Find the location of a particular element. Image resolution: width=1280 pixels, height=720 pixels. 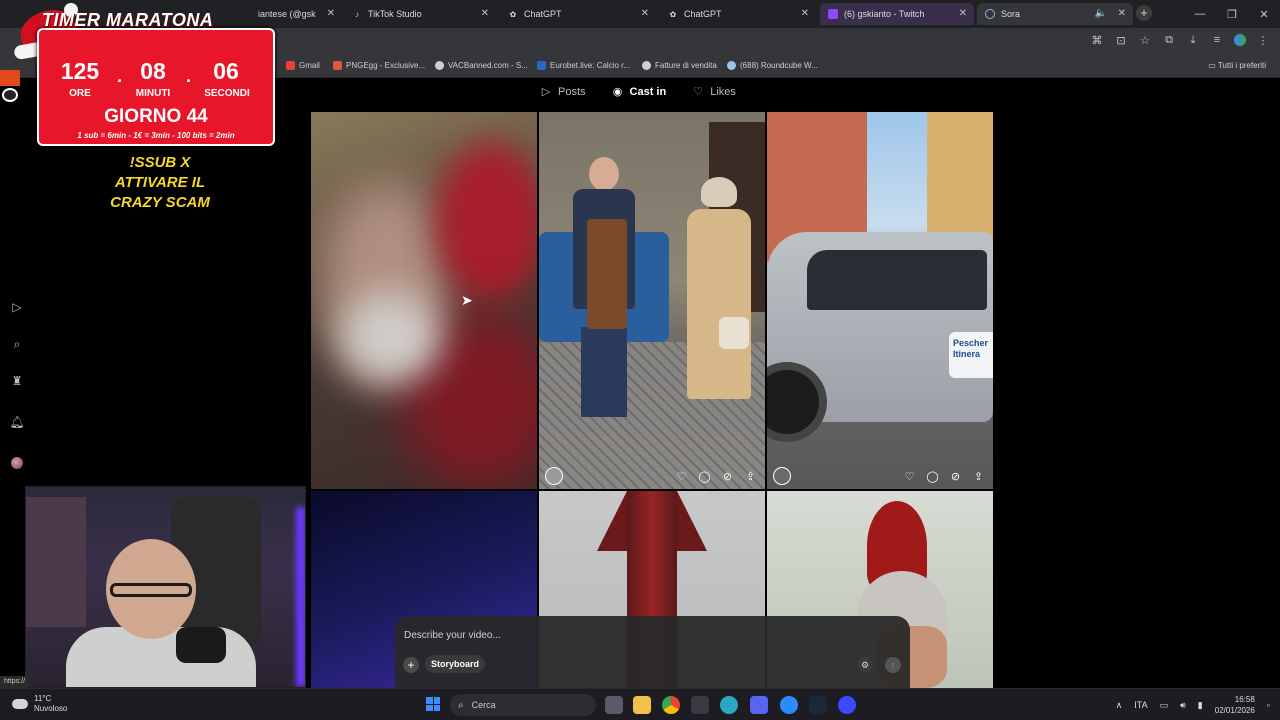

start-button is located at coordinates (433, 704).